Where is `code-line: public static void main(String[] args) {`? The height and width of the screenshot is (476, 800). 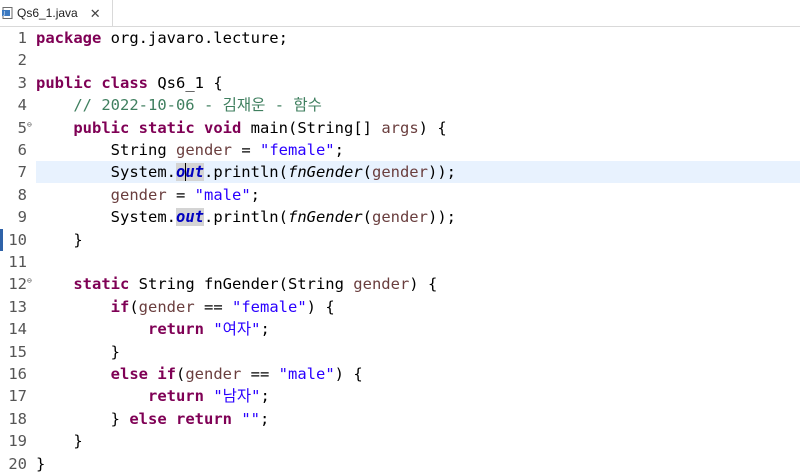 code-line: public static void main(String[] args) { is located at coordinates (241, 128).